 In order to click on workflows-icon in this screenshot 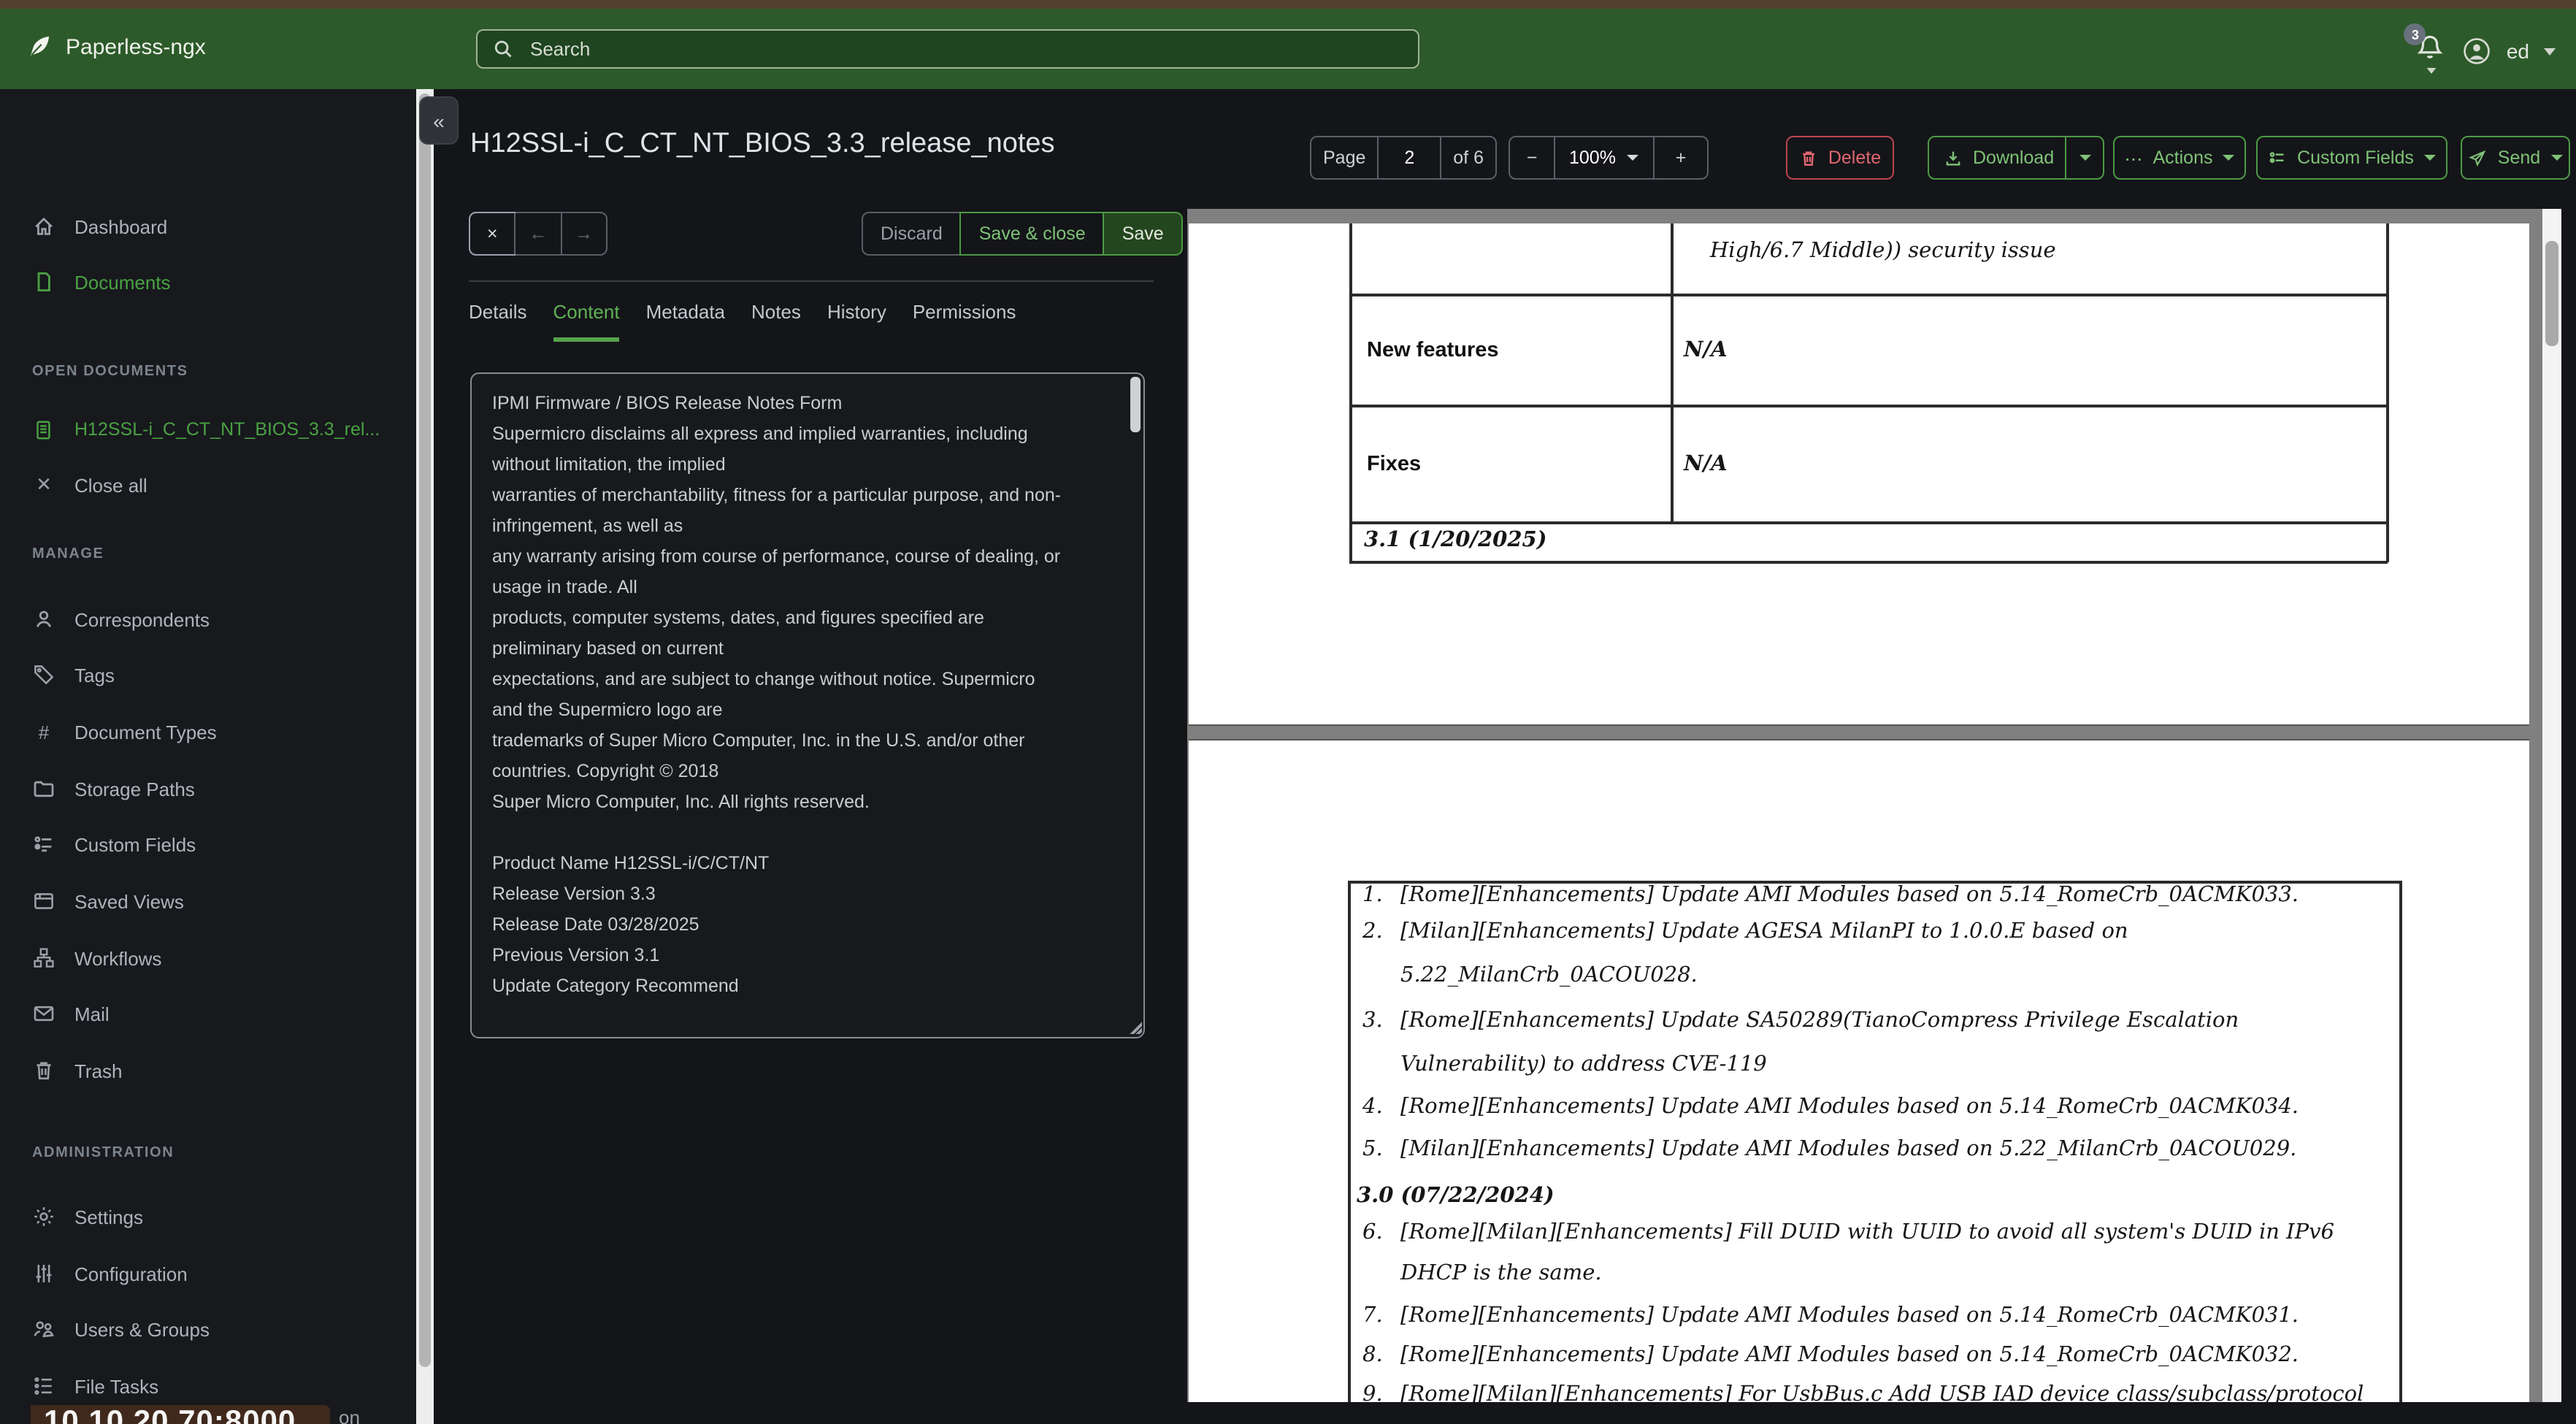, I will do `click(43, 958)`.